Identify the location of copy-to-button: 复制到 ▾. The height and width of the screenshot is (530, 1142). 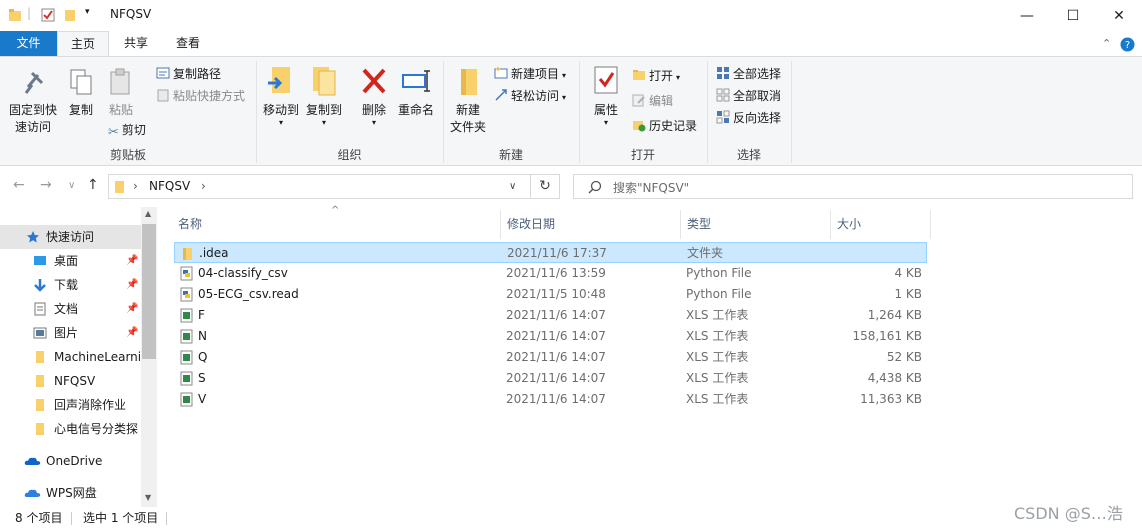
(324, 96).